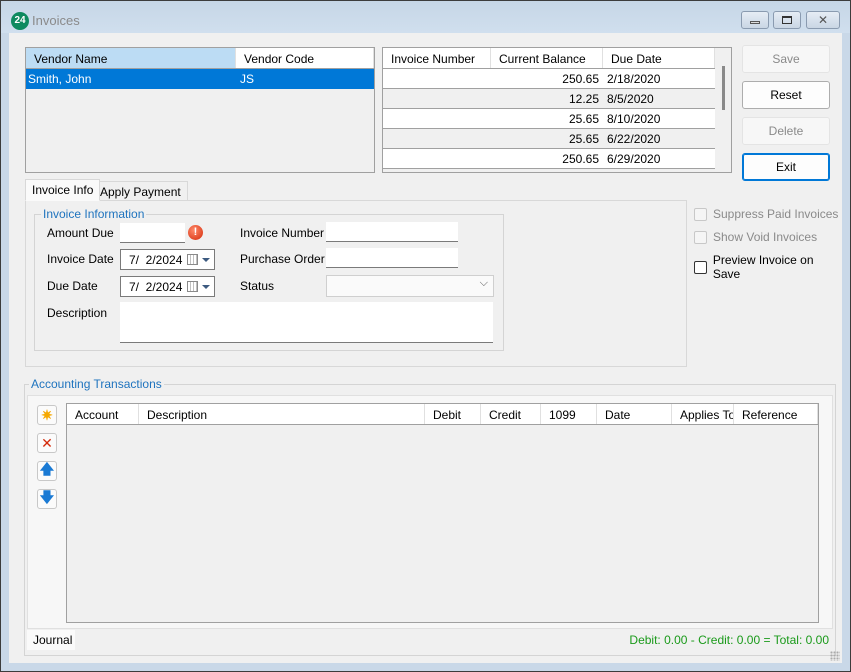 The height and width of the screenshot is (672, 851). What do you see at coordinates (60, 79) in the screenshot?
I see `vendor-name-cell: Smith, John` at bounding box center [60, 79].